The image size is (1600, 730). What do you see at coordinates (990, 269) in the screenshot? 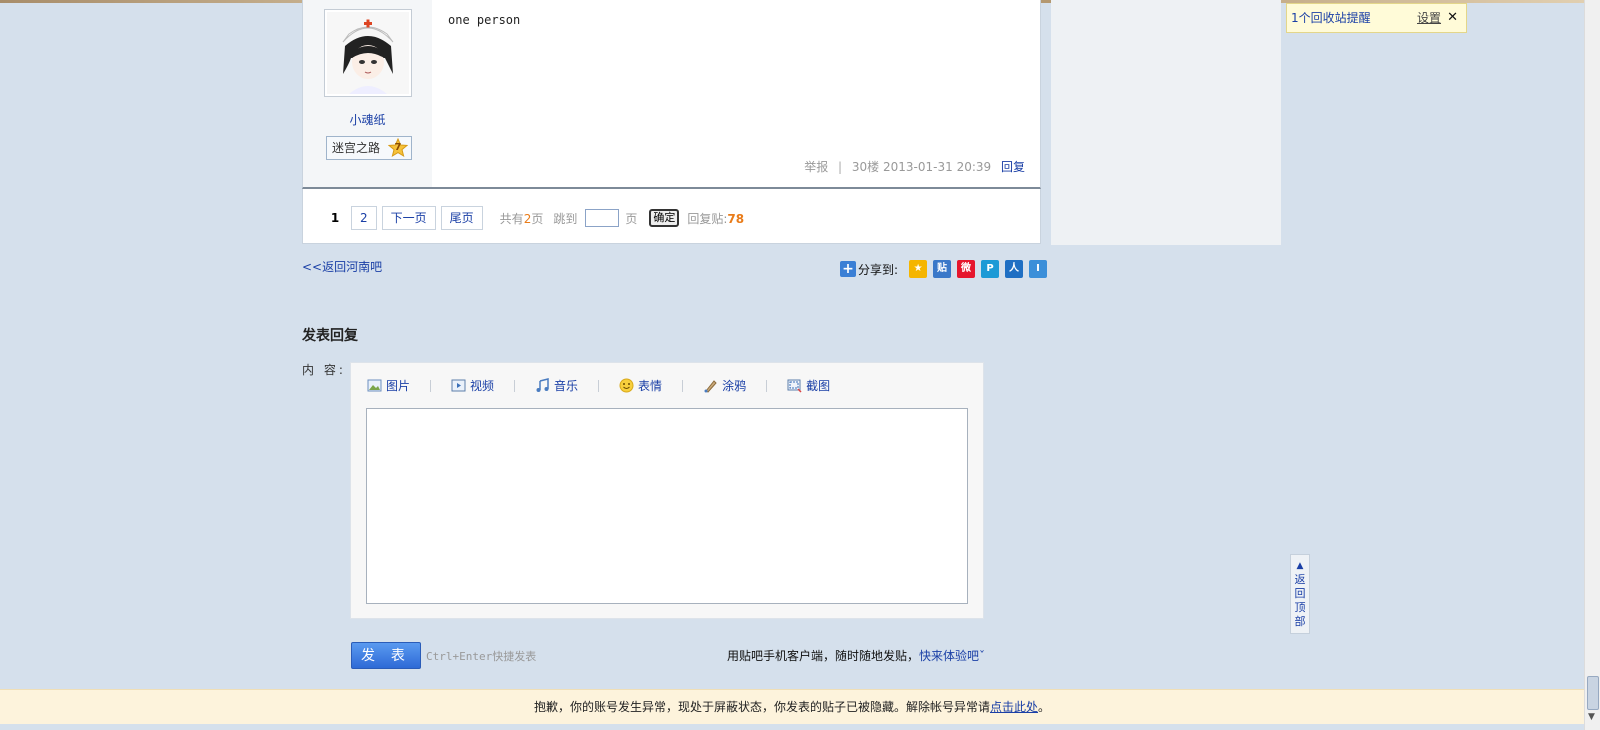
I see `share-qq-weibo-icon: P` at bounding box center [990, 269].